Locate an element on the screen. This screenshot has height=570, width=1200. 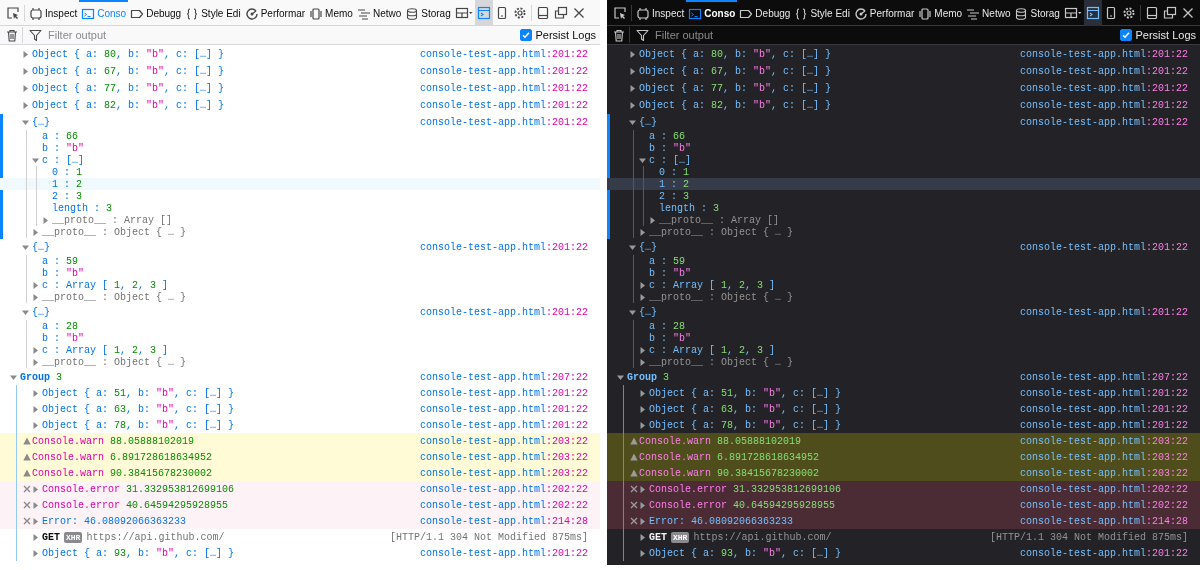
request-method: GET is located at coordinates (658, 537).